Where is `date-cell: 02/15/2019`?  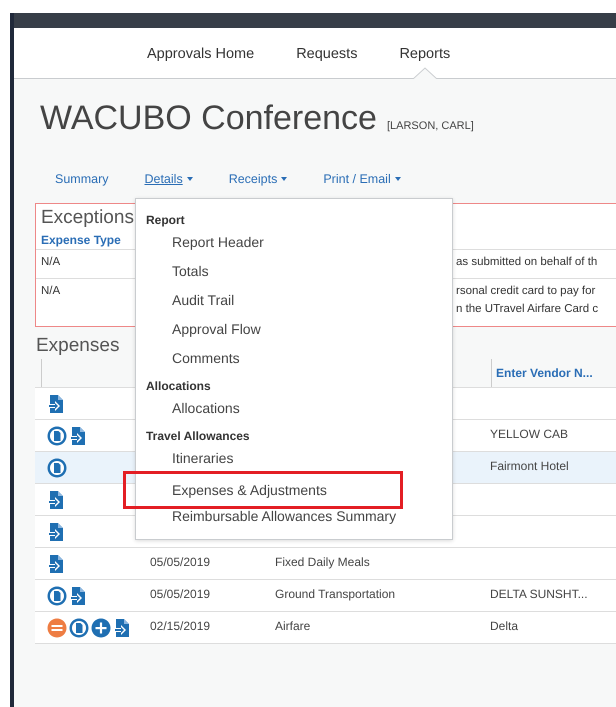 date-cell: 02/15/2019 is located at coordinates (180, 626).